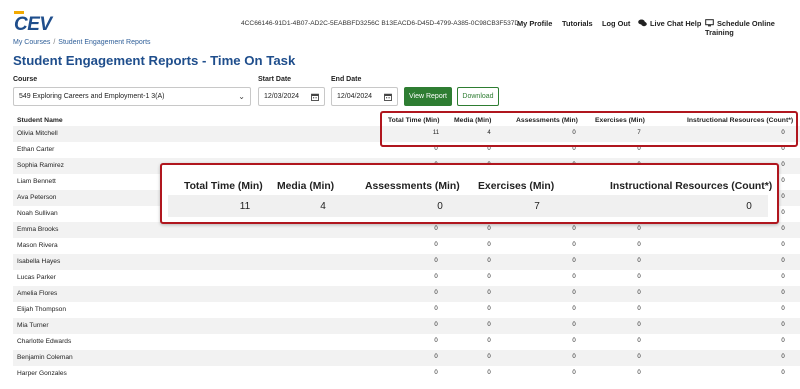  I want to click on view-report-button: View Report, so click(428, 96).